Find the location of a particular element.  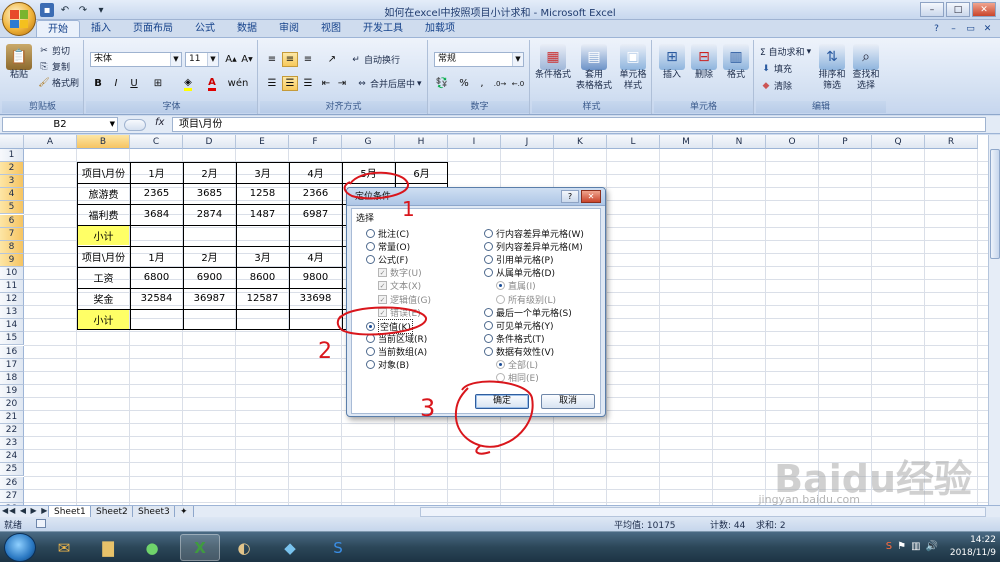

taskbar-app-explorer: ▇ is located at coordinates (108, 547).